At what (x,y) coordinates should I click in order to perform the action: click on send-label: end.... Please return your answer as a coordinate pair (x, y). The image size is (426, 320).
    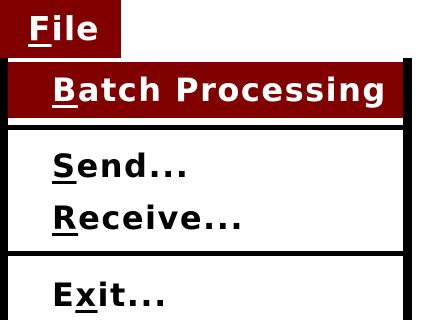
    Looking at the image, I should click on (133, 166).